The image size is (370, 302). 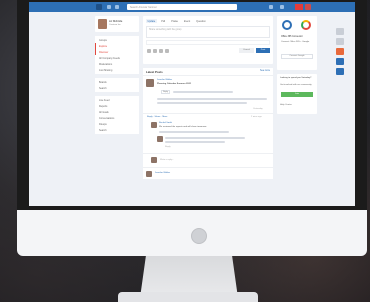 I want to click on composer-notify-field, so click(x=208, y=42).